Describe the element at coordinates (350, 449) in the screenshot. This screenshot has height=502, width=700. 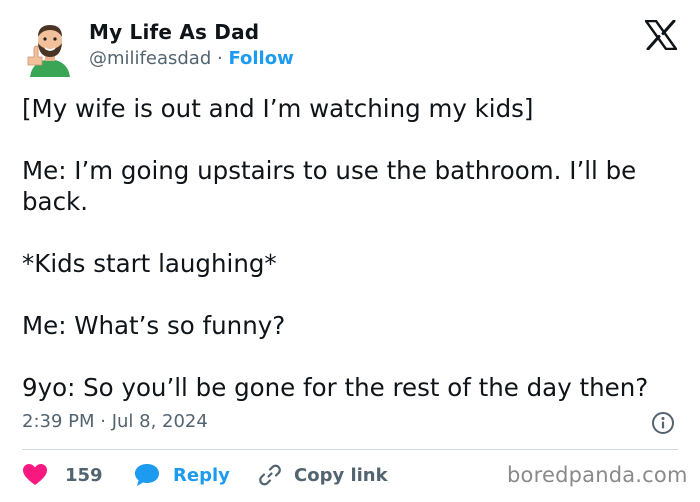
I see `divider` at that location.